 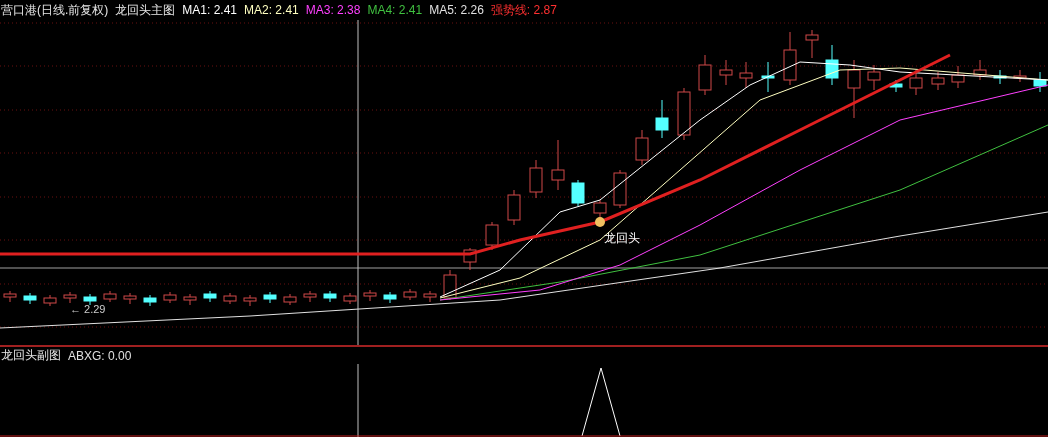 I want to click on stock-title: 营口港(日线.前复权), so click(x=55, y=10).